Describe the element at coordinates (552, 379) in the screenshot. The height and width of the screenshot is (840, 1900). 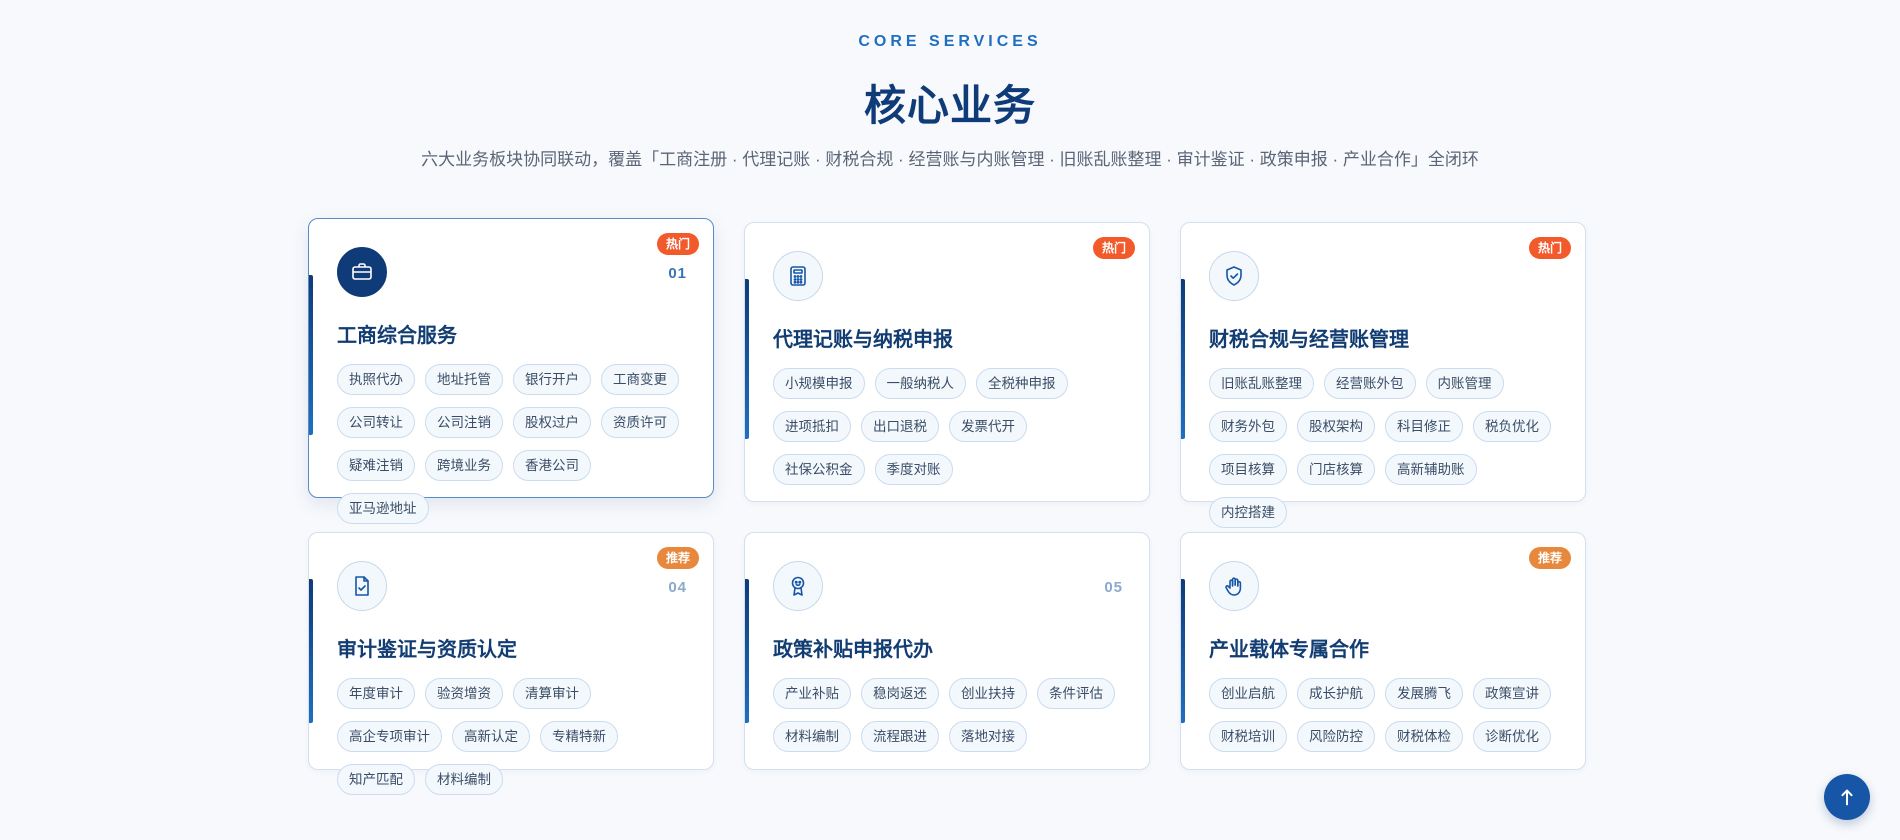
I see `service-tag: 银行开户` at that location.